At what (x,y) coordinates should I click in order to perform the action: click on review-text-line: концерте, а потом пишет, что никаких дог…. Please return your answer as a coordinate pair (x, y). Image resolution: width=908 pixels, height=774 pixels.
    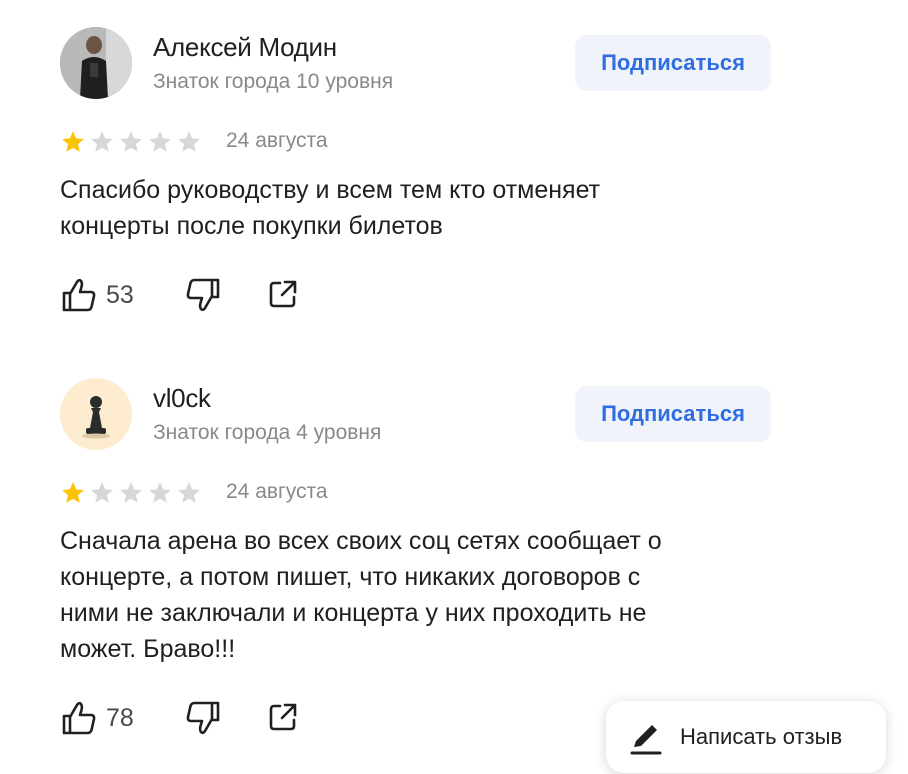
    Looking at the image, I should click on (350, 577).